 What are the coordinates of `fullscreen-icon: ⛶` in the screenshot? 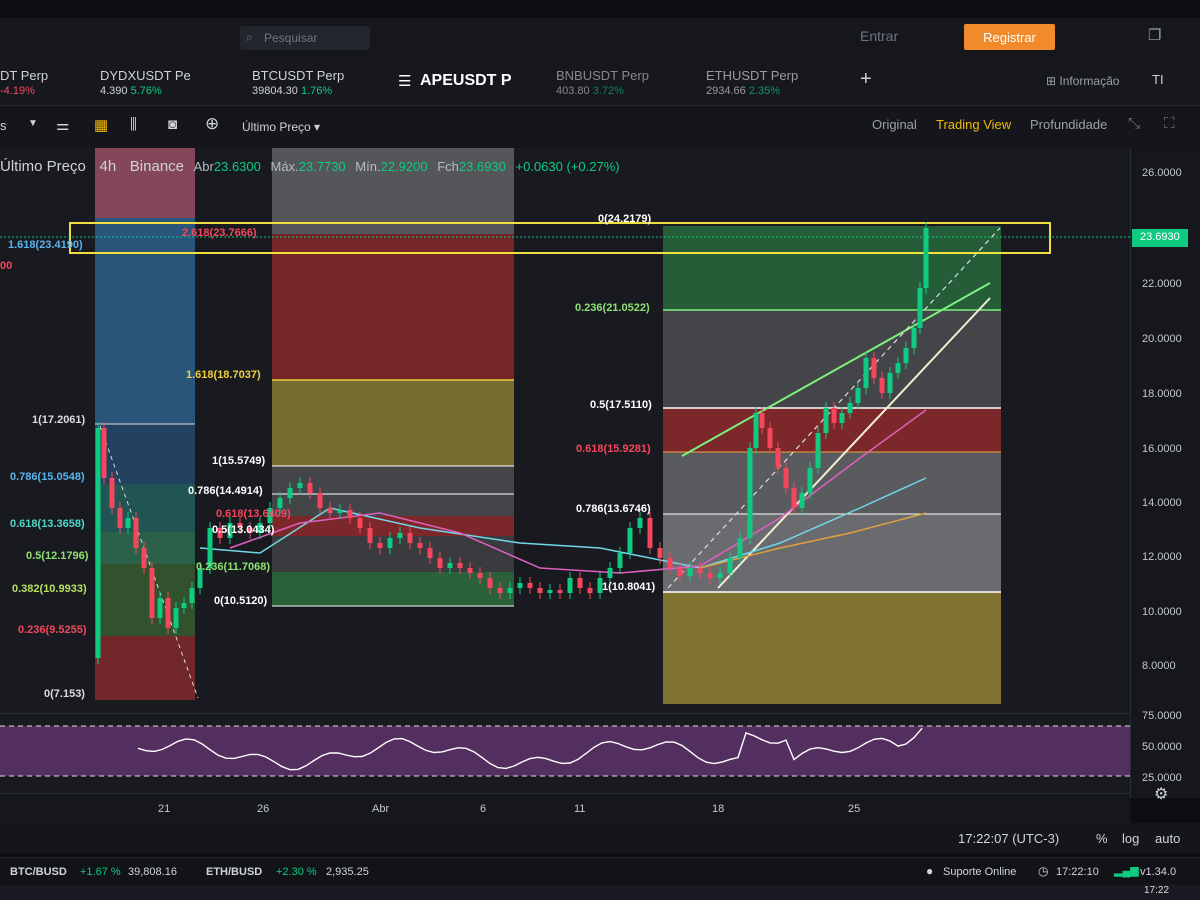 It's located at (1169, 123).